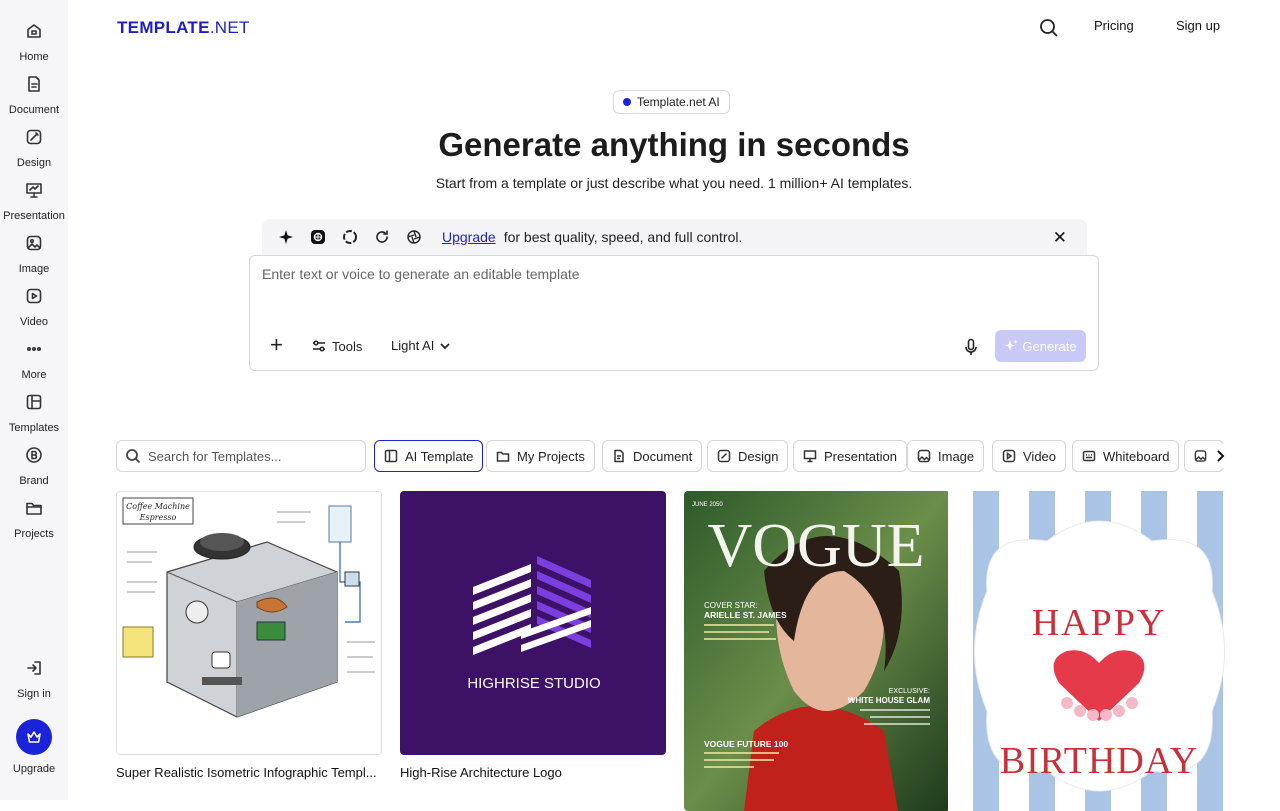 This screenshot has height=811, width=1280. Describe the element at coordinates (413, 345) in the screenshot. I see `model-select-label: Light AI` at that location.